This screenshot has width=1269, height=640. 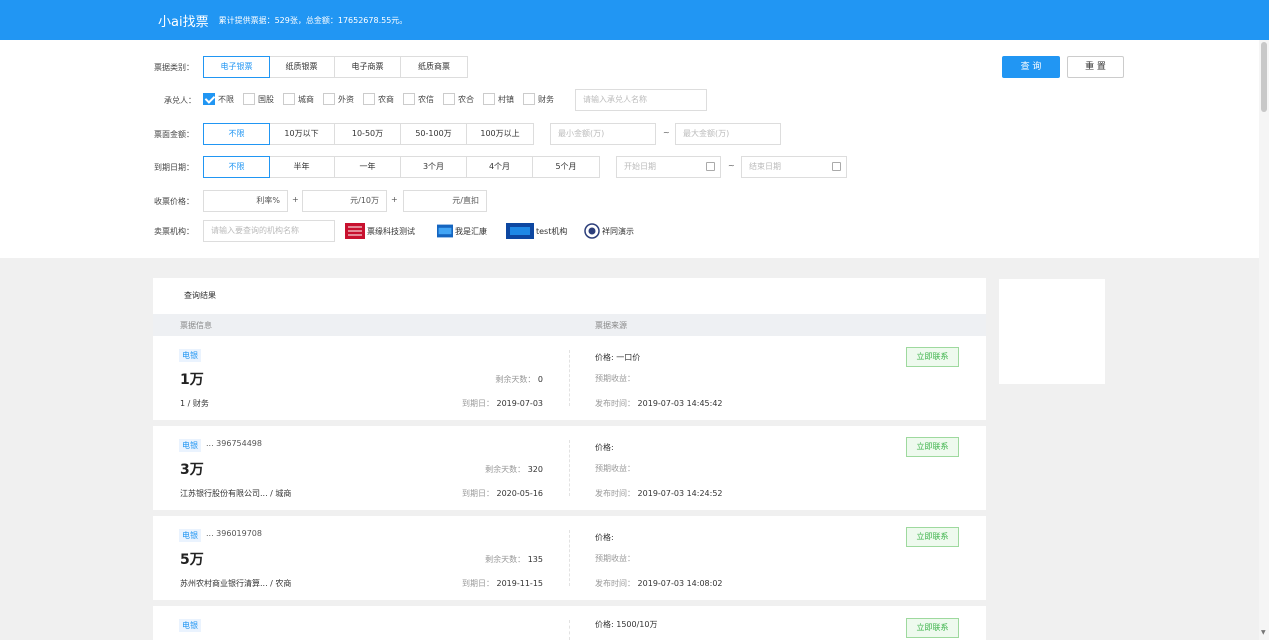 I want to click on amount-option-3: 50-100万, so click(x=434, y=134).